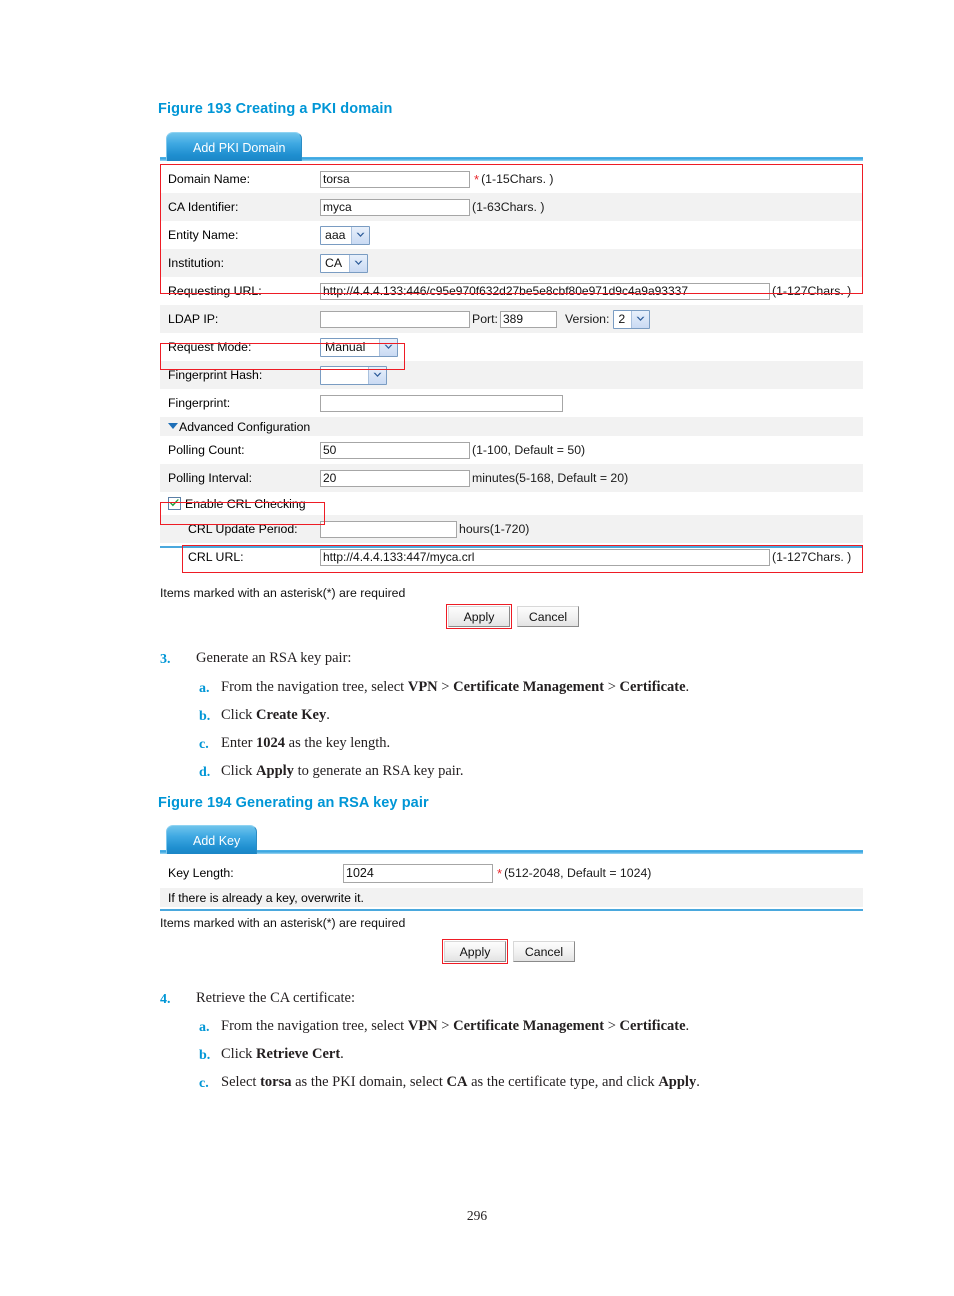 The width and height of the screenshot is (954, 1296). What do you see at coordinates (165, 659) in the screenshot?
I see `step-3-number: 3.` at bounding box center [165, 659].